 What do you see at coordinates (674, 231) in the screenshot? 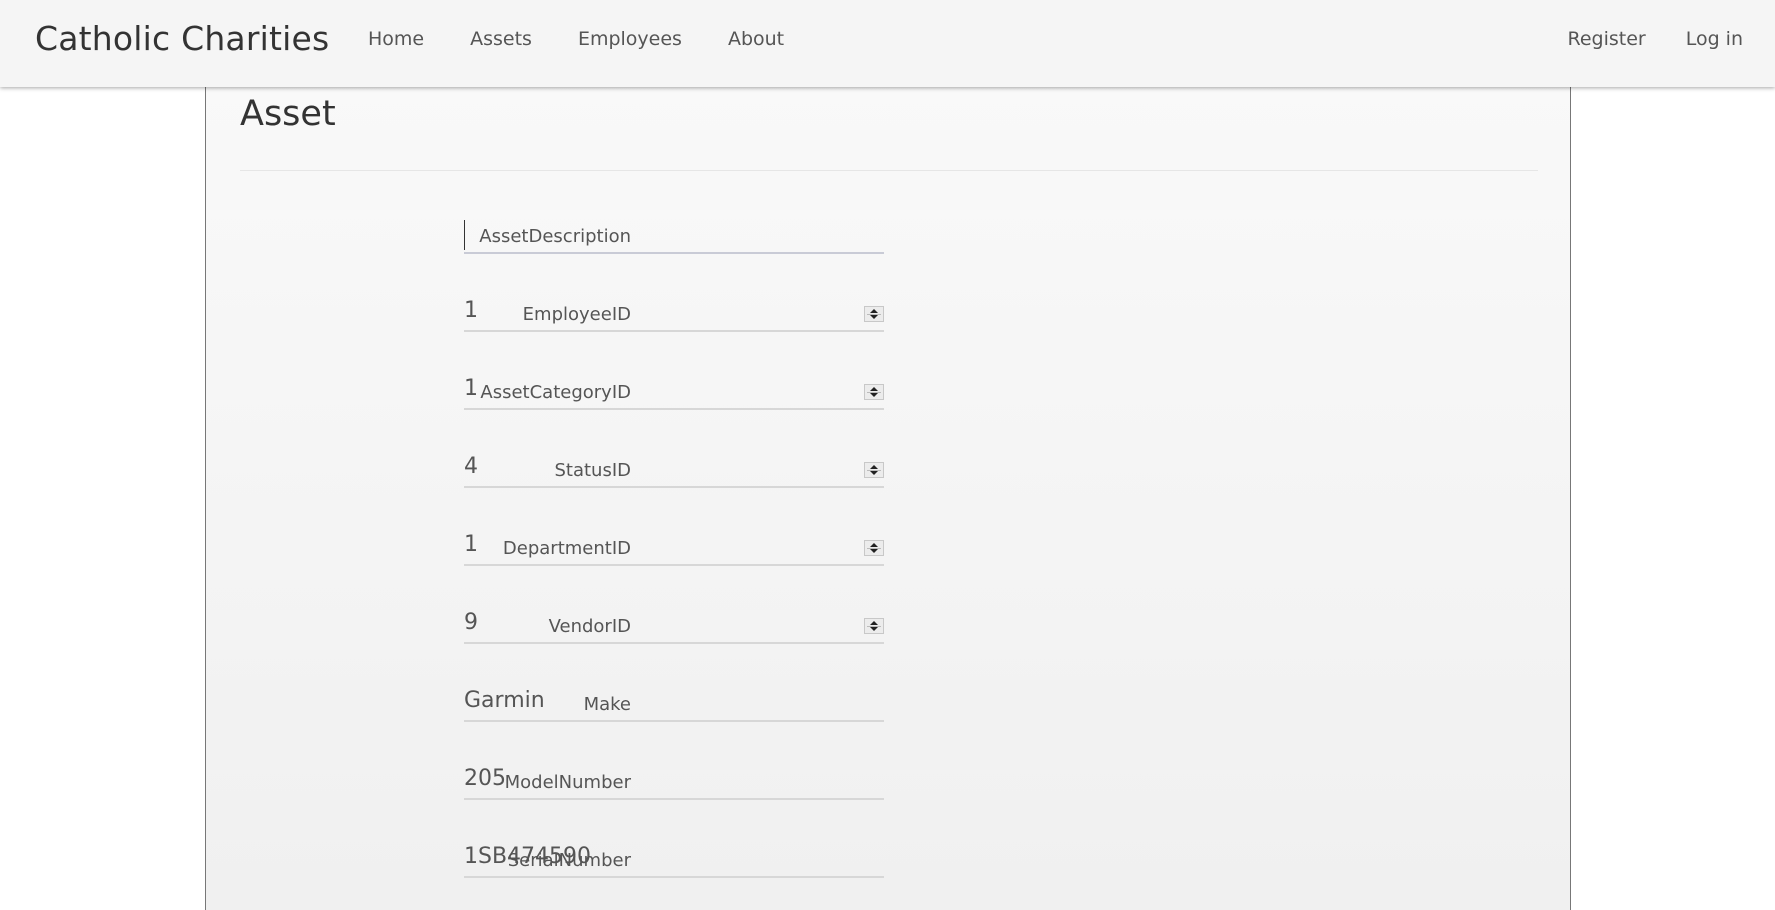
I see `asset-description-input` at bounding box center [674, 231].